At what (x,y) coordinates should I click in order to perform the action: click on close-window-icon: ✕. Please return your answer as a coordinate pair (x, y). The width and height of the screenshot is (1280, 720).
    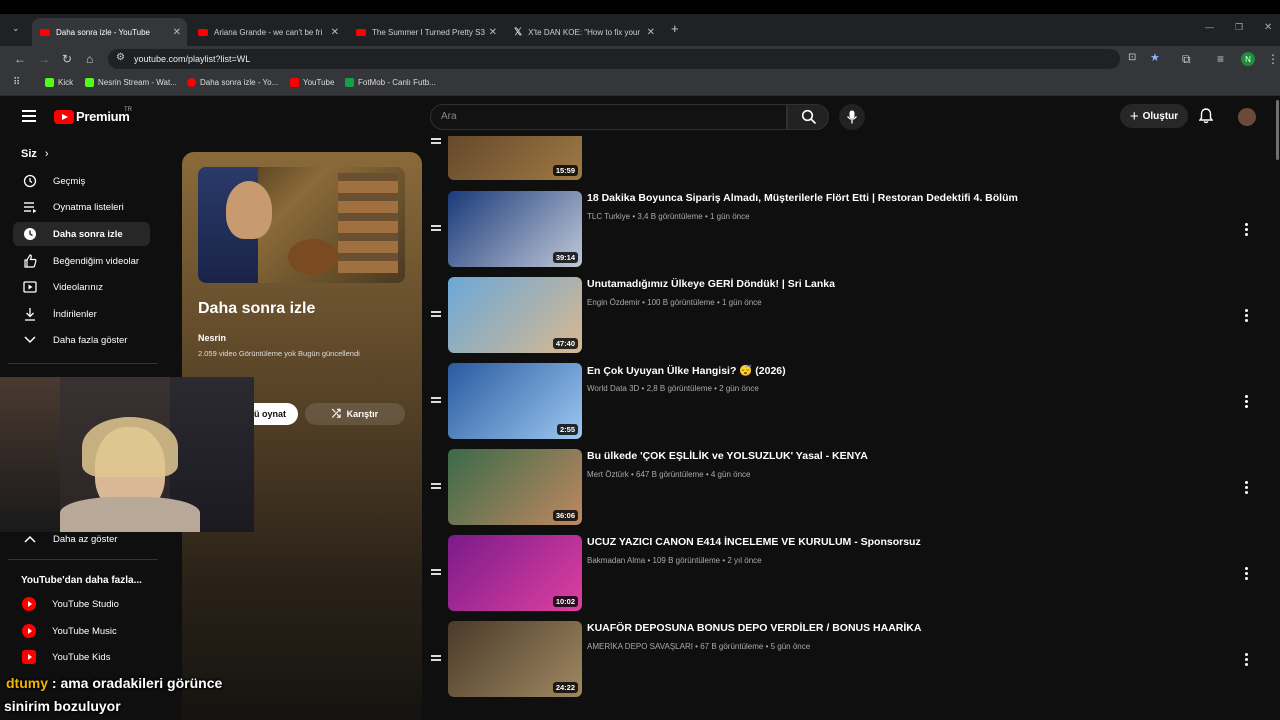
    Looking at the image, I should click on (1268, 27).